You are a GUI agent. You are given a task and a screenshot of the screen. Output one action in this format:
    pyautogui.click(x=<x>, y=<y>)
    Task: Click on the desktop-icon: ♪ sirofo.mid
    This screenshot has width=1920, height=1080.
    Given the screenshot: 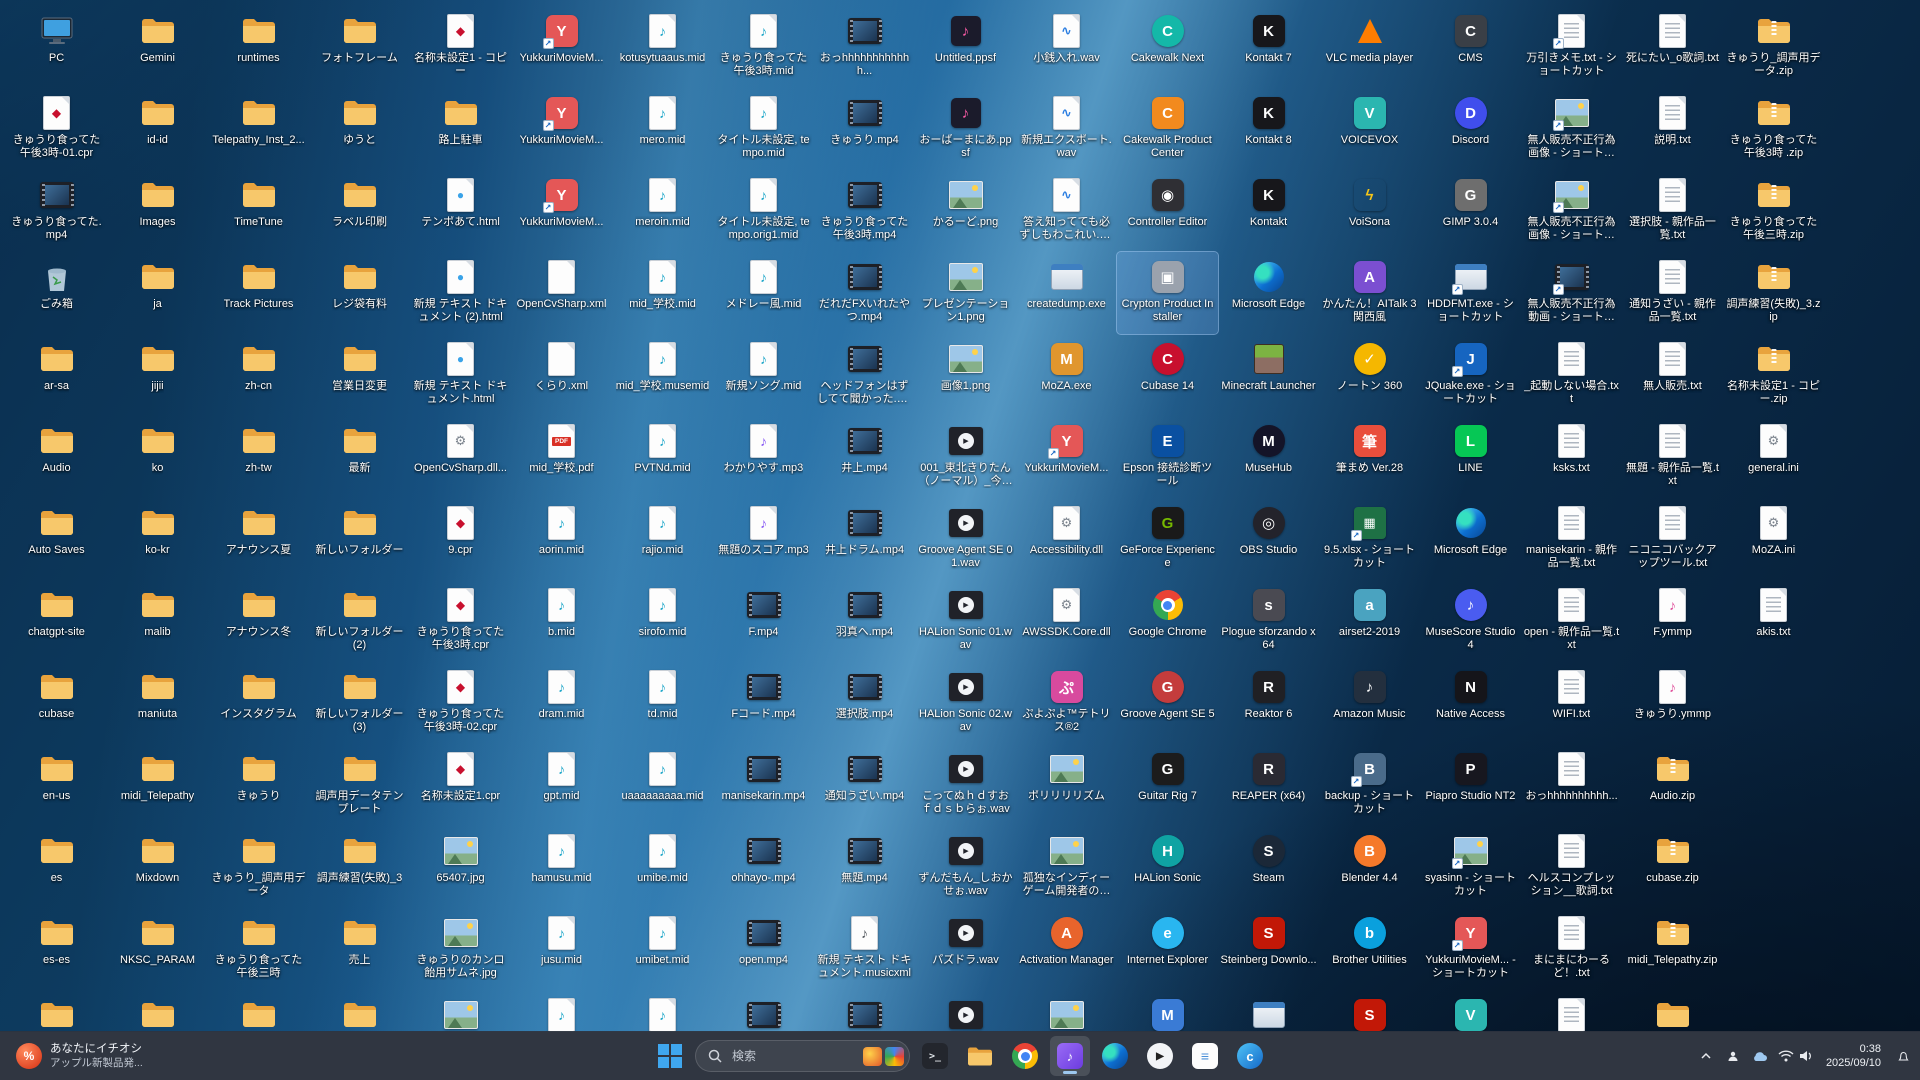 What is the action you would take?
    pyautogui.click(x=662, y=621)
    